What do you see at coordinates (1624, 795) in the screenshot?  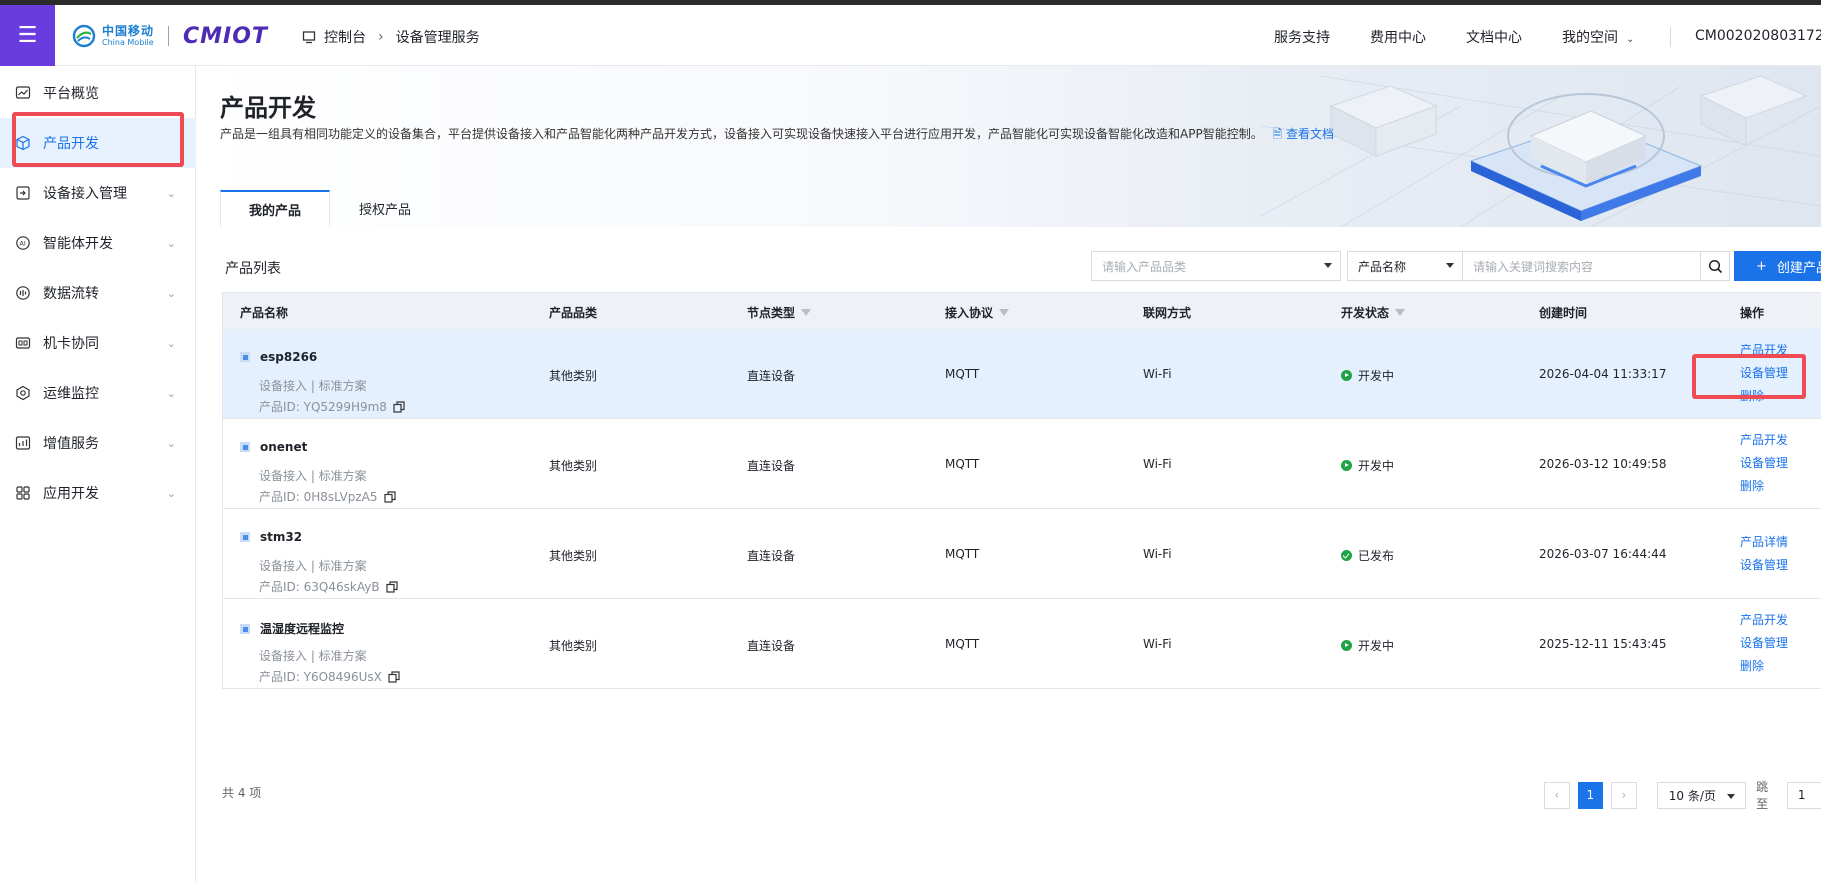 I see `next-page-button: ›` at bounding box center [1624, 795].